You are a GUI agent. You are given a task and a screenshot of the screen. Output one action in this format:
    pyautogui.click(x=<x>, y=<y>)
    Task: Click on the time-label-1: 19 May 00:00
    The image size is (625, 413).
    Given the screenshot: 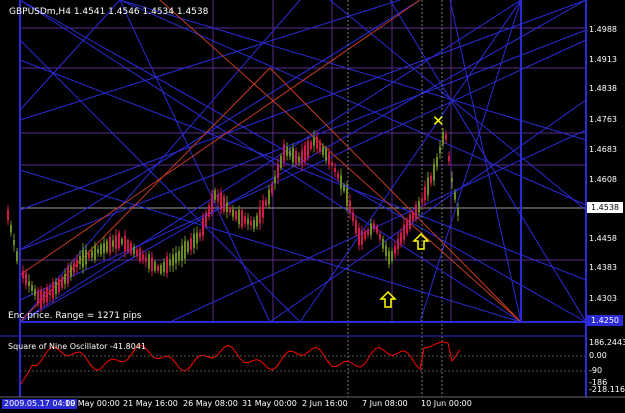 What is the action you would take?
    pyautogui.click(x=92, y=403)
    